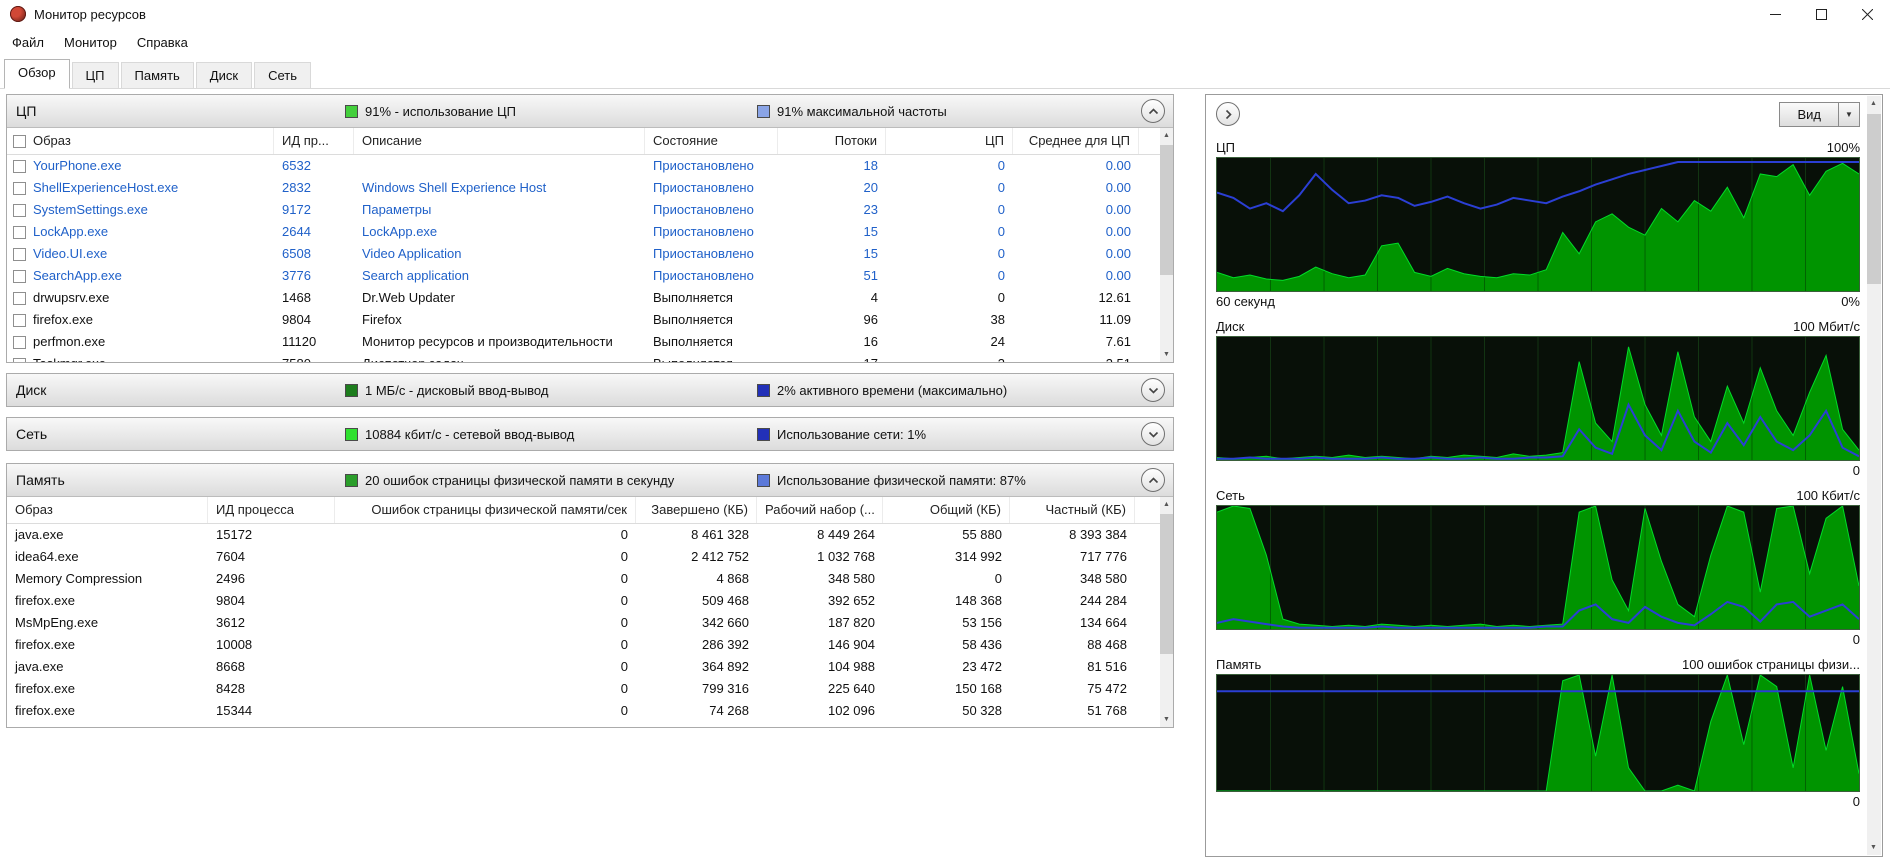  What do you see at coordinates (446, 390) in the screenshot?
I see `disk-io-legend: 1 МБ/с - дисковый ввод-вывод` at bounding box center [446, 390].